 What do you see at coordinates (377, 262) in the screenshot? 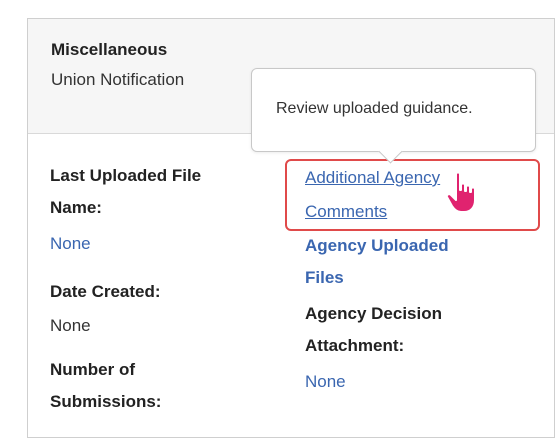
I see `agency-uploaded-files-heading: Agency Uploaded Files` at bounding box center [377, 262].